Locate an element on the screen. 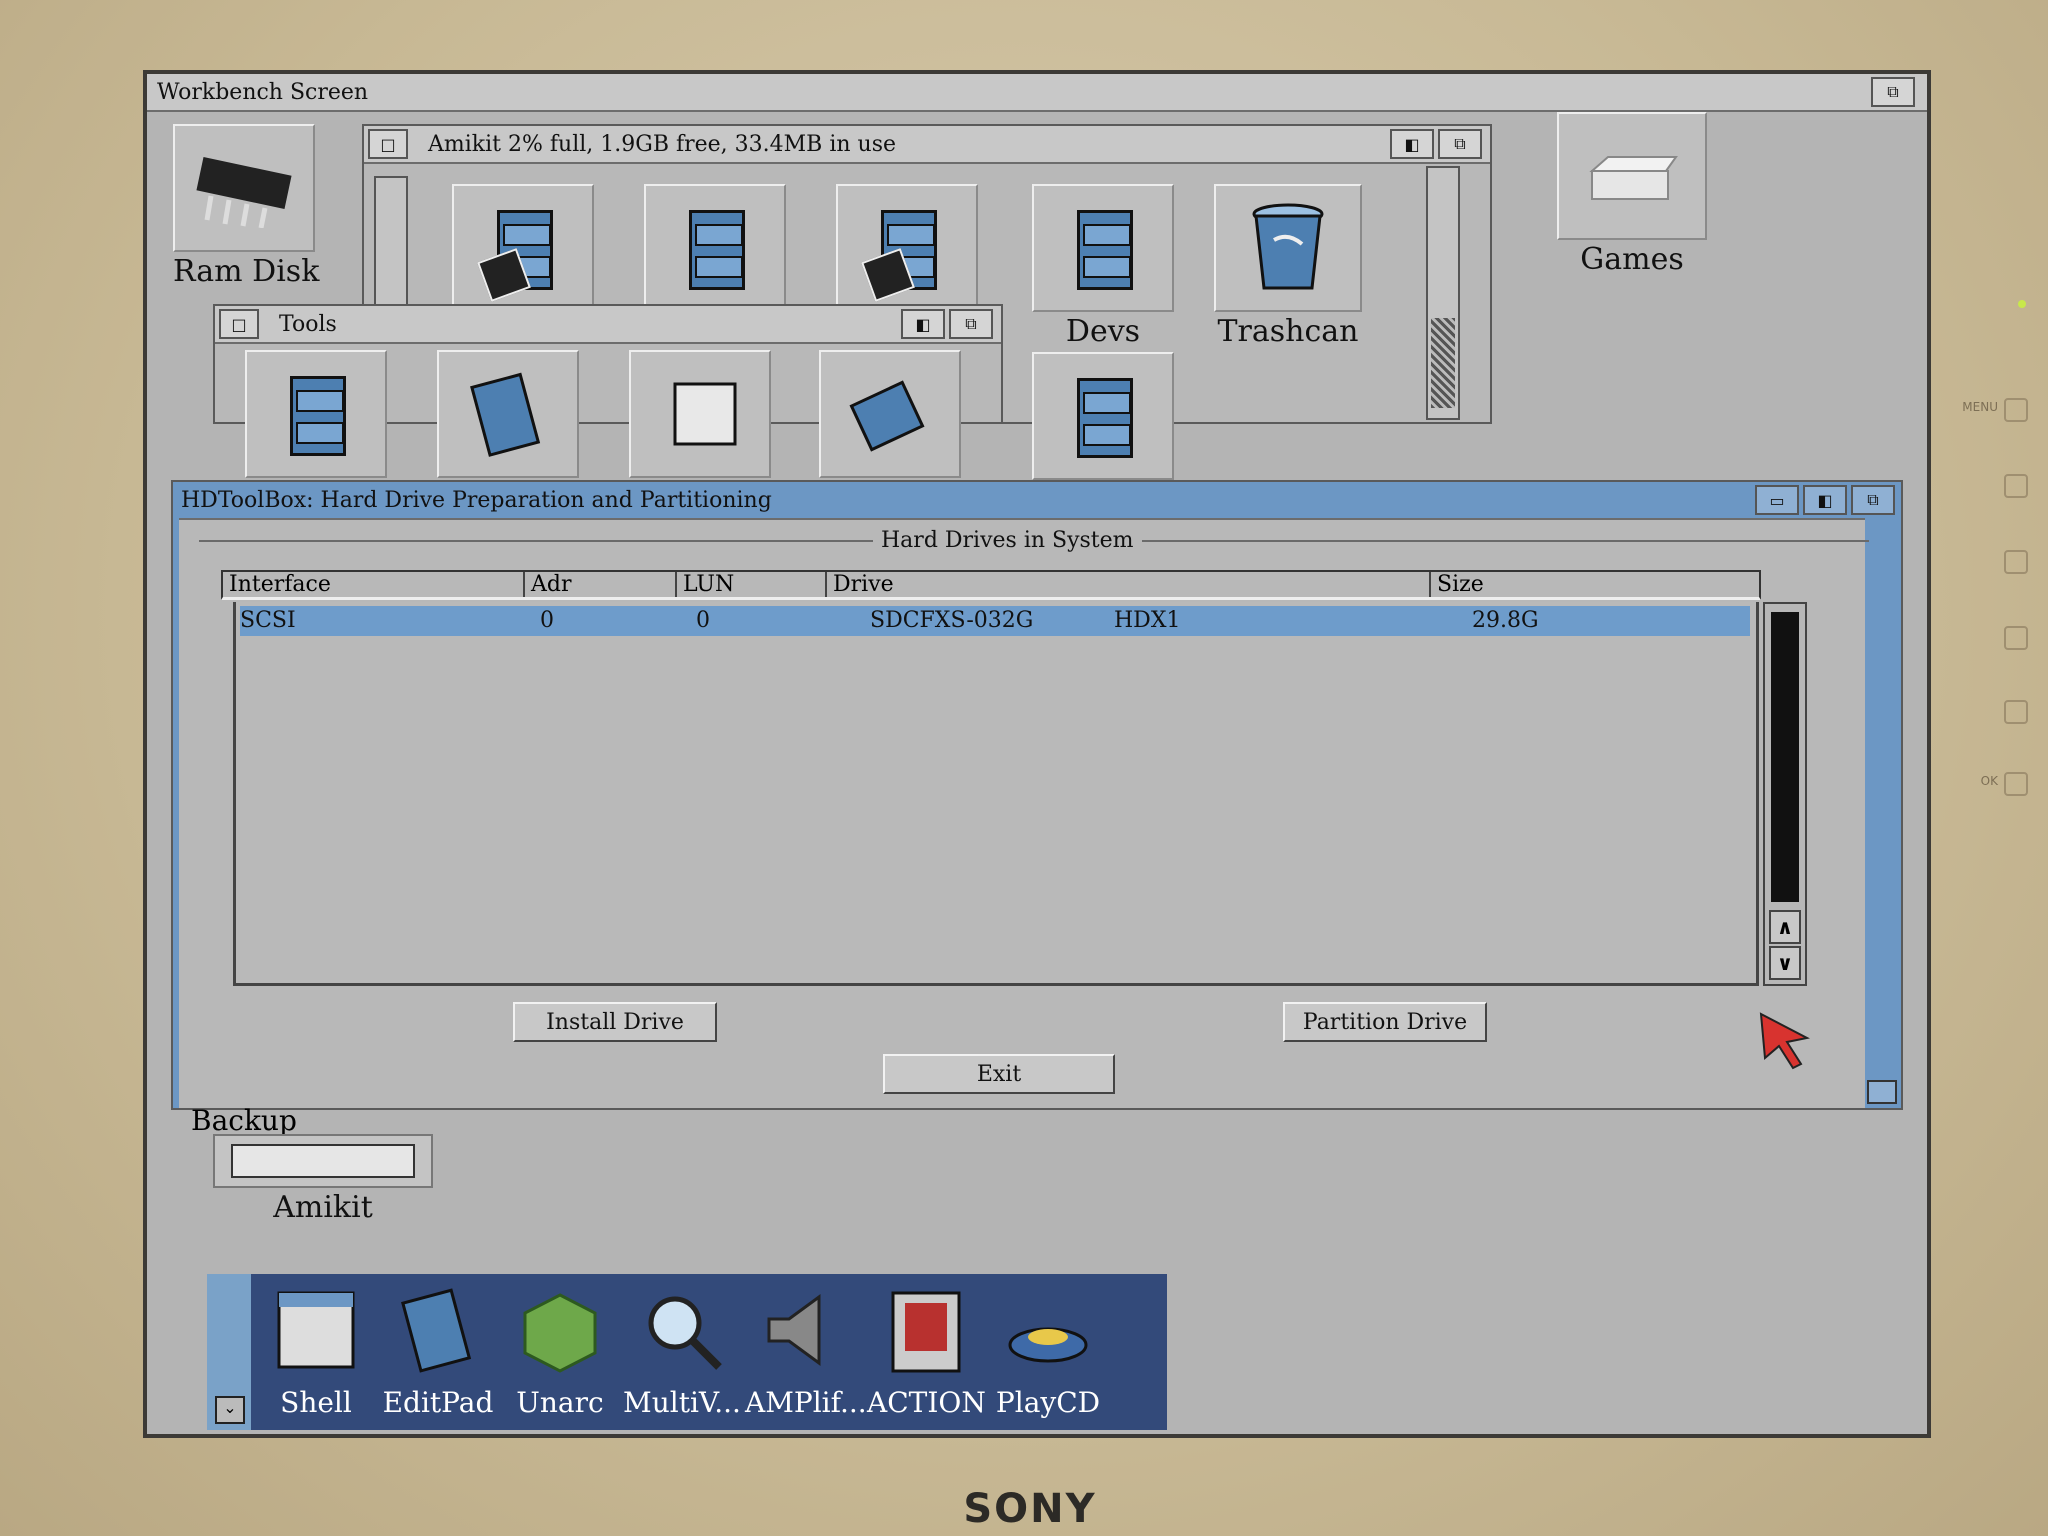 Image resolution: width=2048 pixels, height=1536 pixels. column-drive: Drive is located at coordinates (1129, 584).